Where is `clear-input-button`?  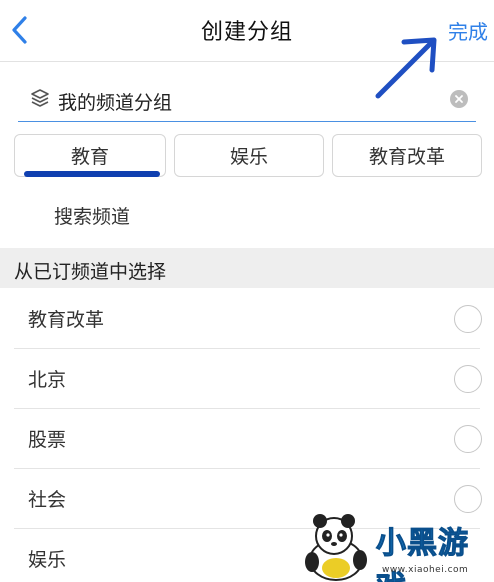 clear-input-button is located at coordinates (459, 99).